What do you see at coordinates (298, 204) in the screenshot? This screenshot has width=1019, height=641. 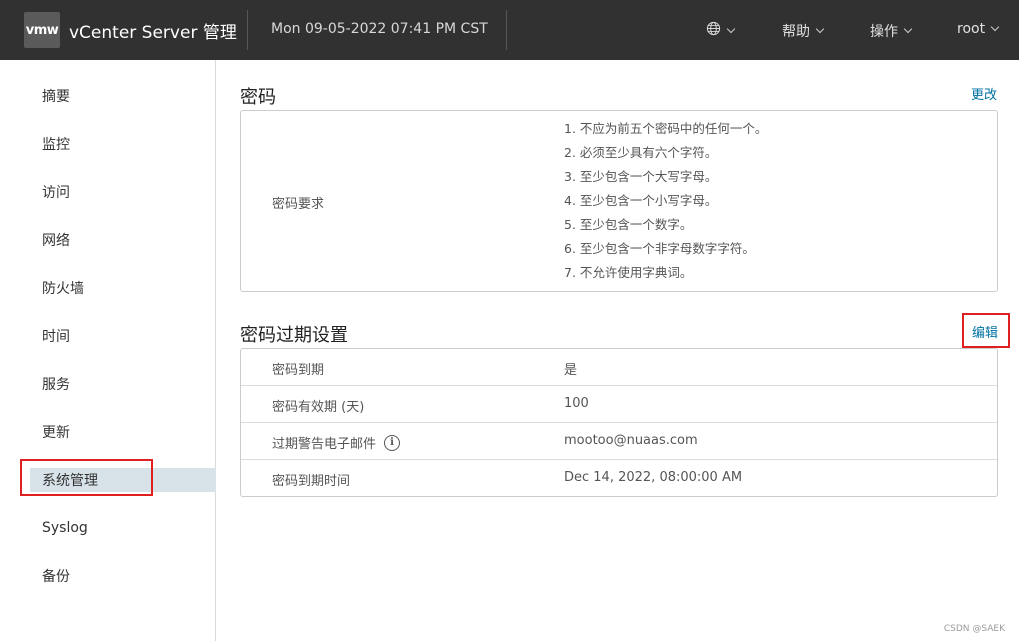 I see `password-requirements-label: 密码要求` at bounding box center [298, 204].